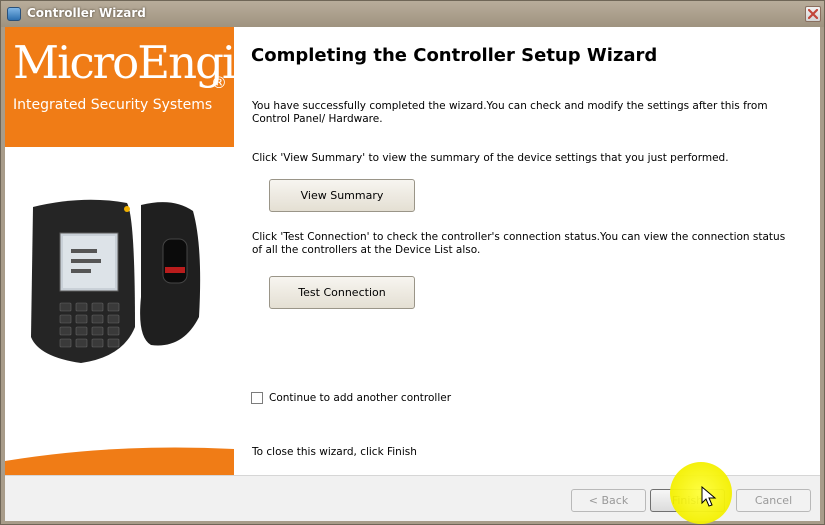 The width and height of the screenshot is (825, 525). What do you see at coordinates (773, 500) in the screenshot?
I see `cancel-button: Cancel` at bounding box center [773, 500].